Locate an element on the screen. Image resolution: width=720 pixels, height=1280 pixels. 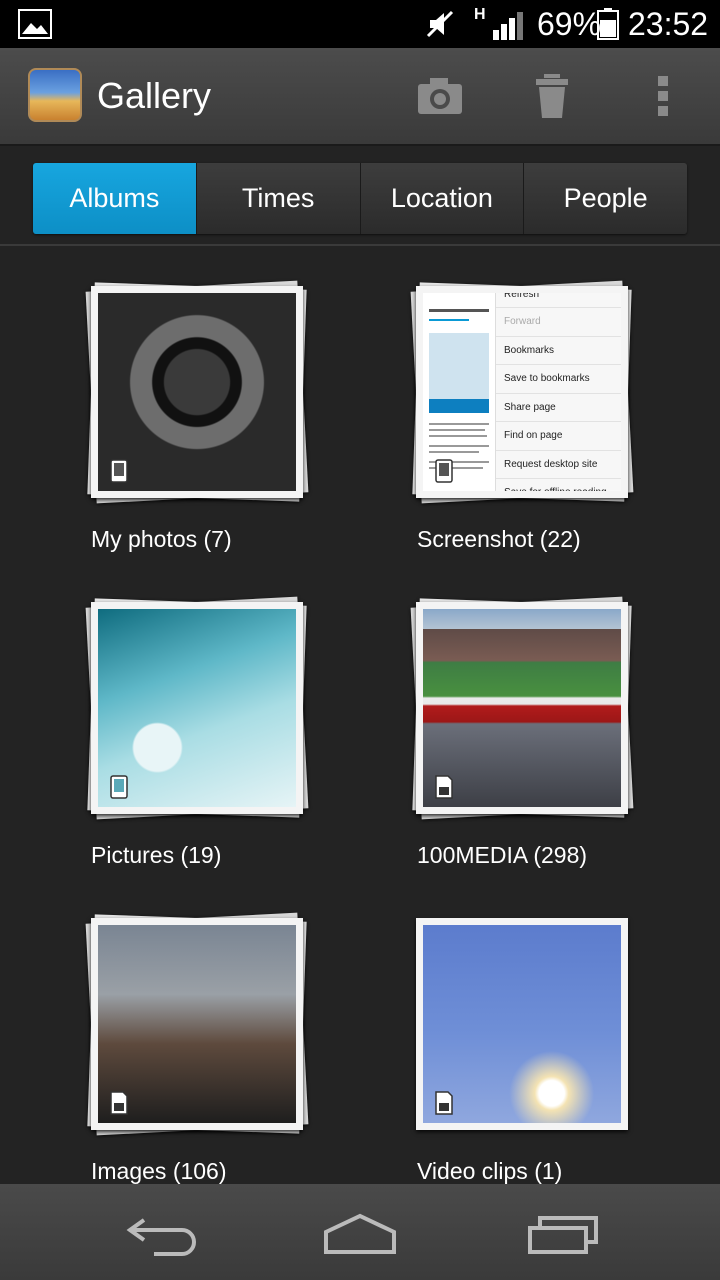
album-label: Video clips (1) is located at coordinates (490, 1171).